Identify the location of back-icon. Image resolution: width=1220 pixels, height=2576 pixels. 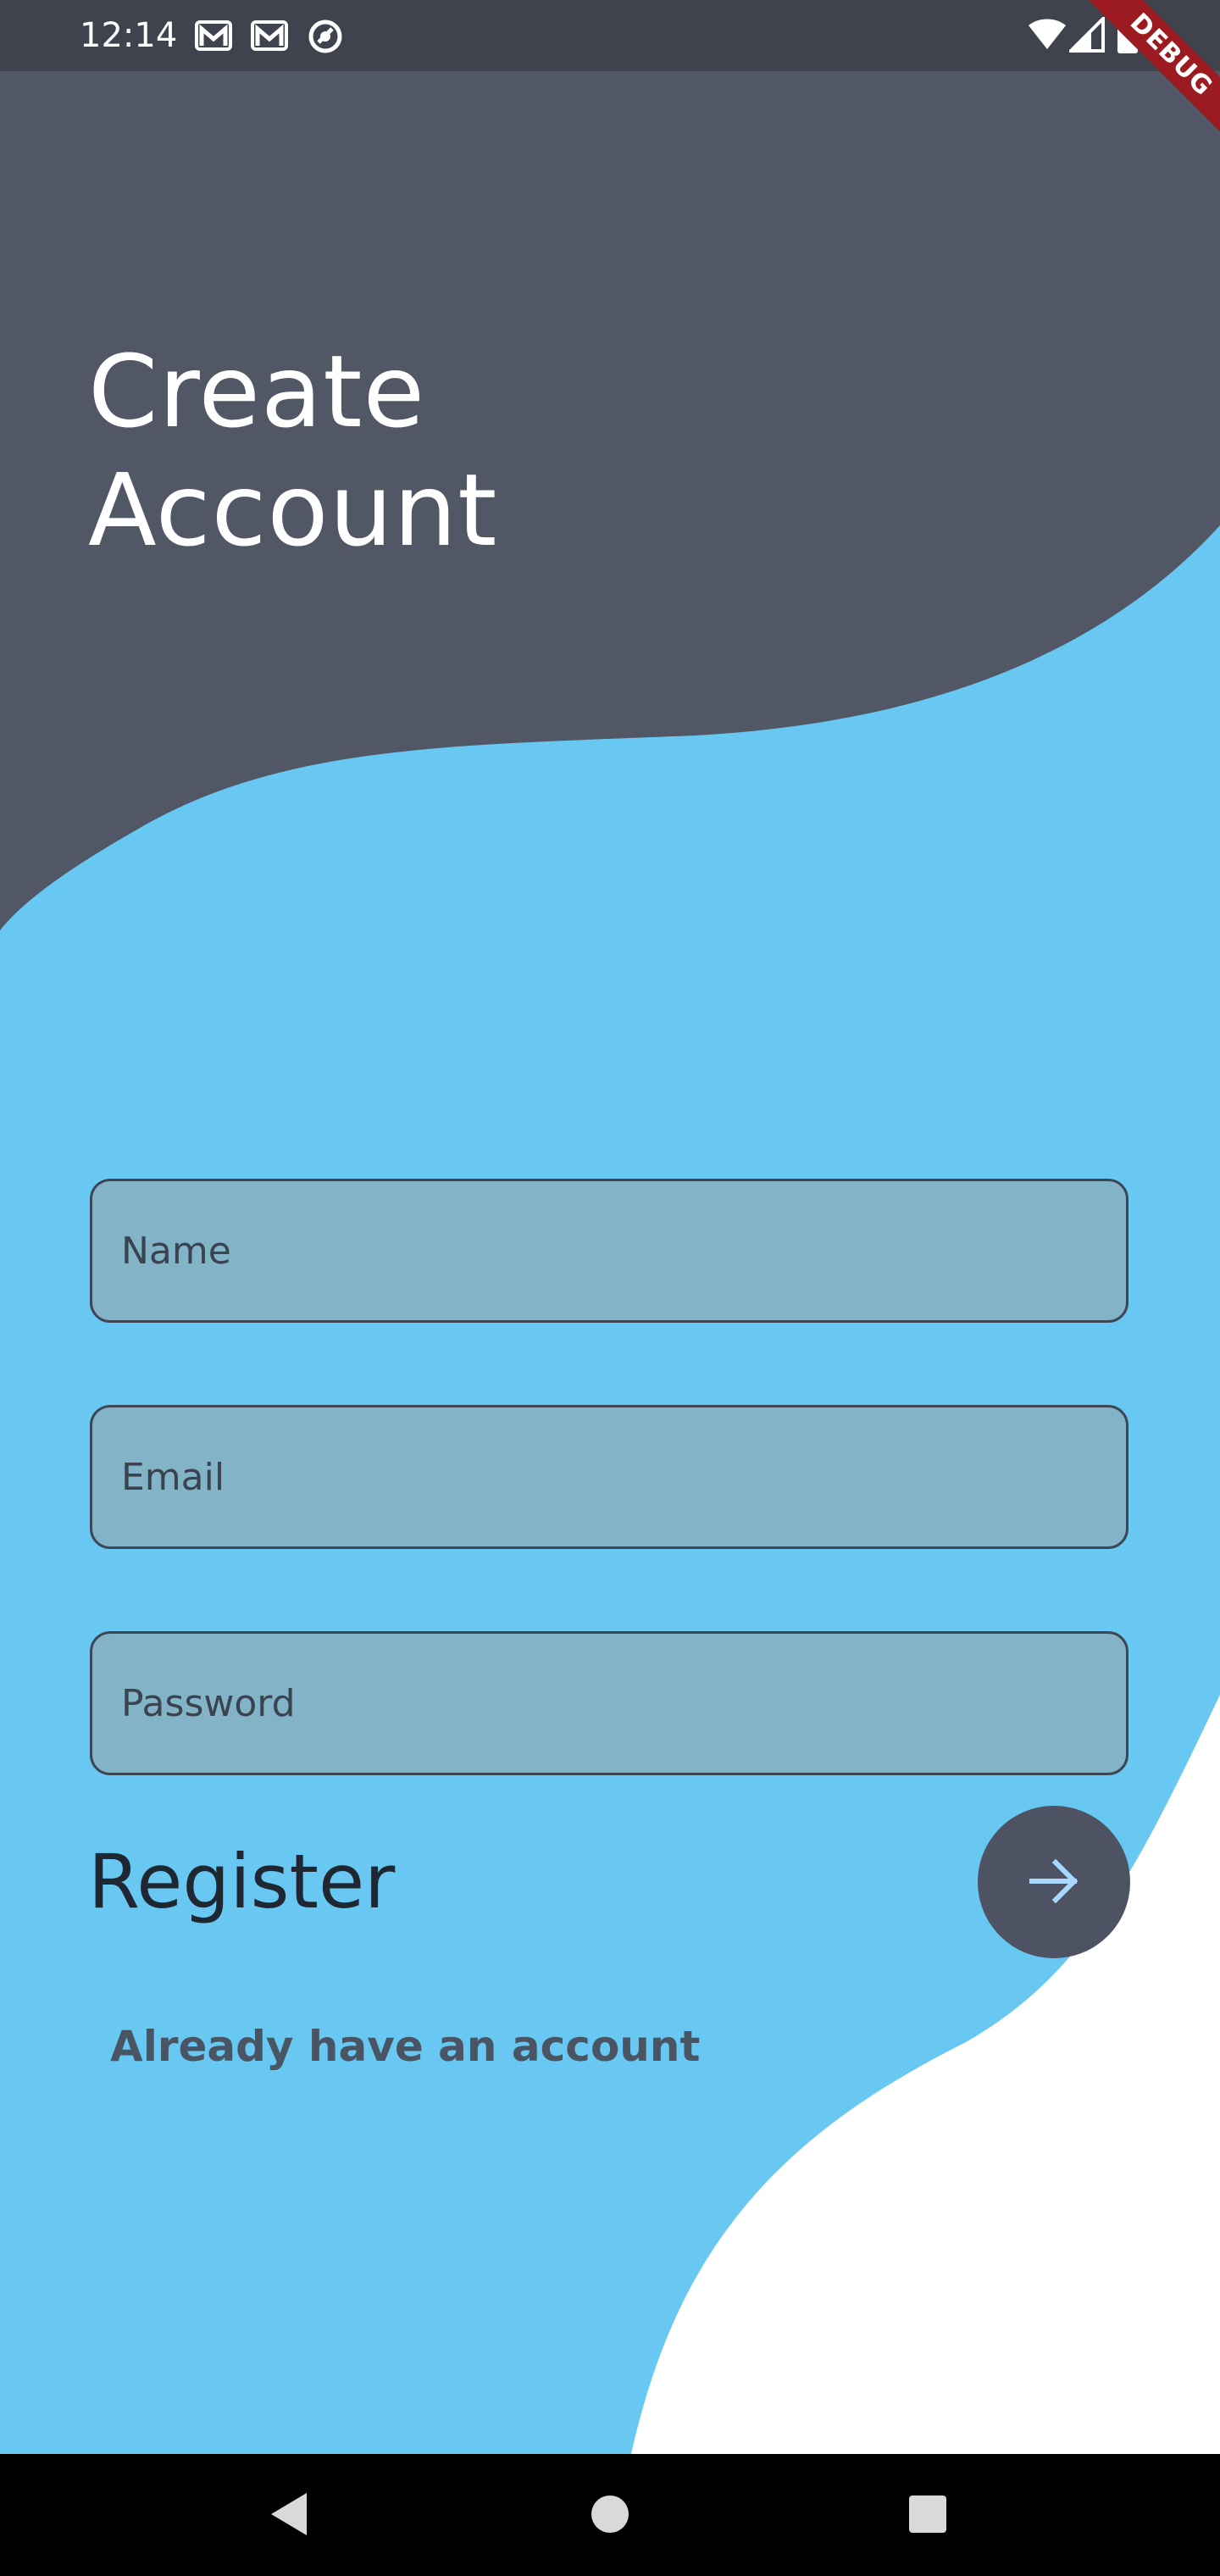
(289, 2516).